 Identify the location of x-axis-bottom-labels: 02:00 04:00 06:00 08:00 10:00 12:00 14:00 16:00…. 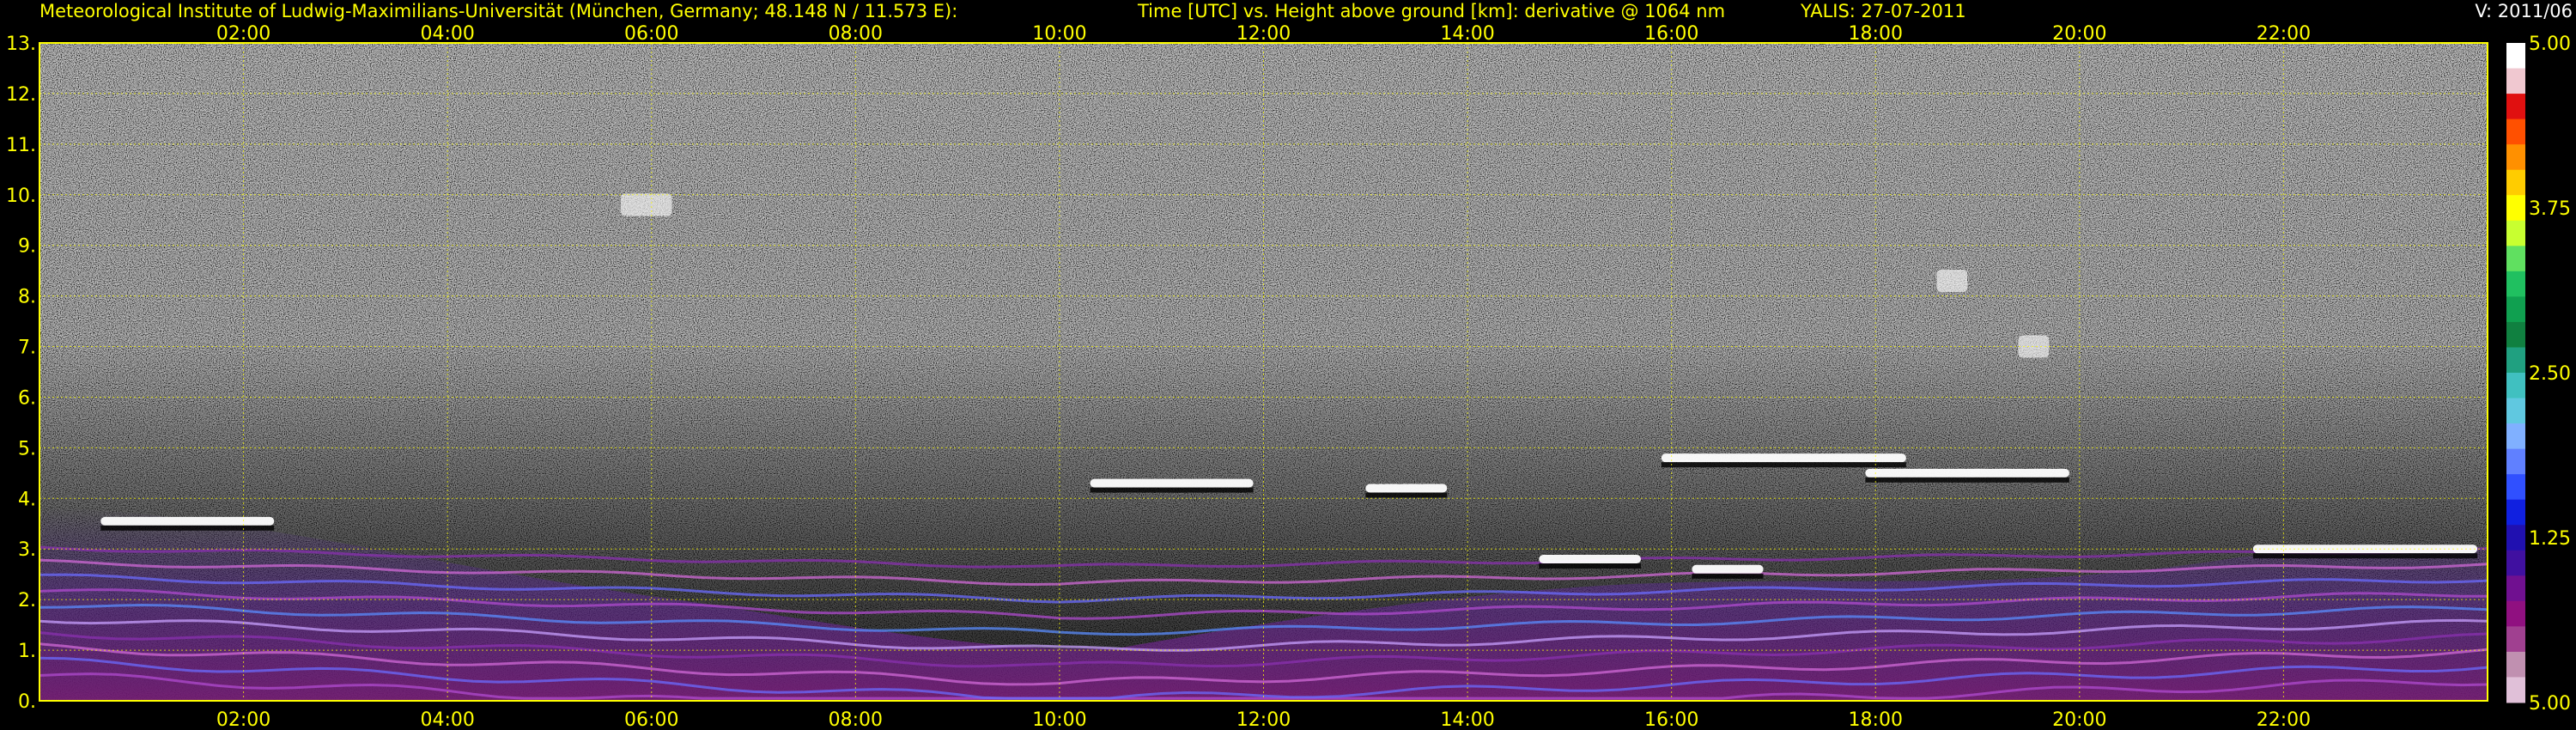
(1263, 719).